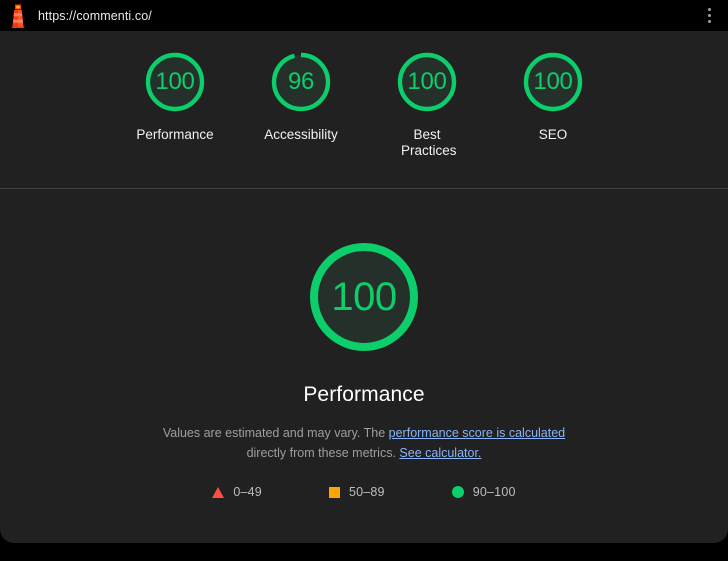  I want to click on gauge-featured-performance: 100, so click(364, 297).